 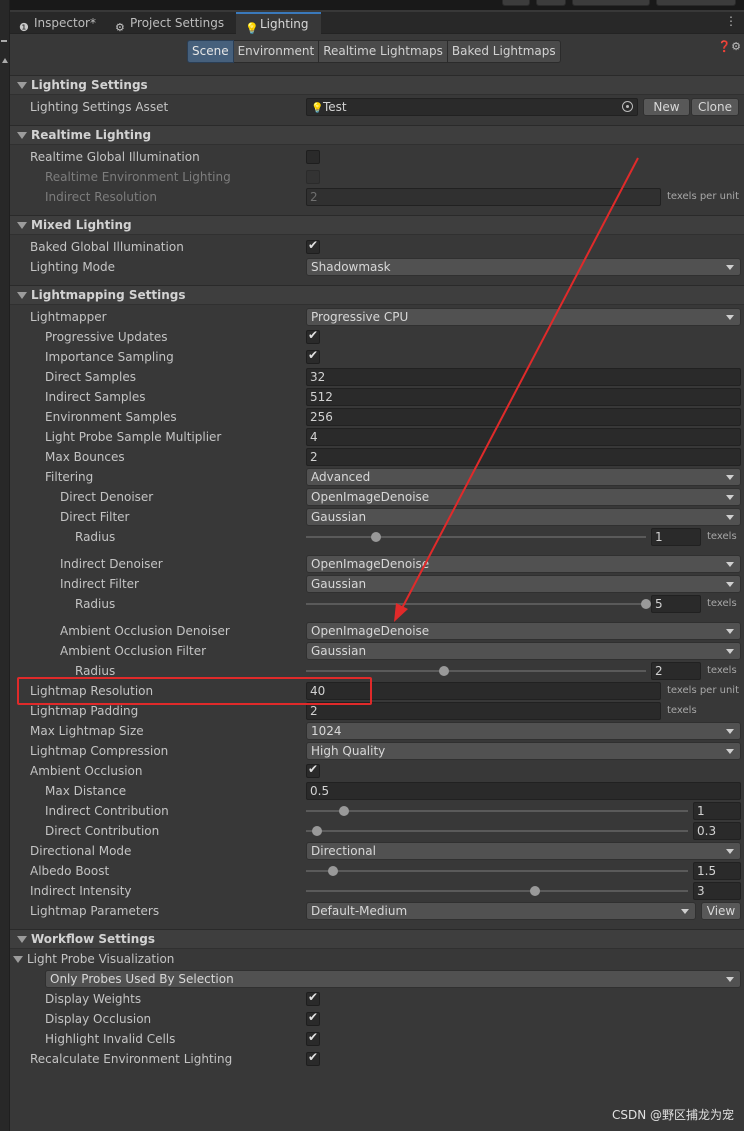 I want to click on watermark: CSDN @野区捕龙为宠, so click(x=672, y=1115).